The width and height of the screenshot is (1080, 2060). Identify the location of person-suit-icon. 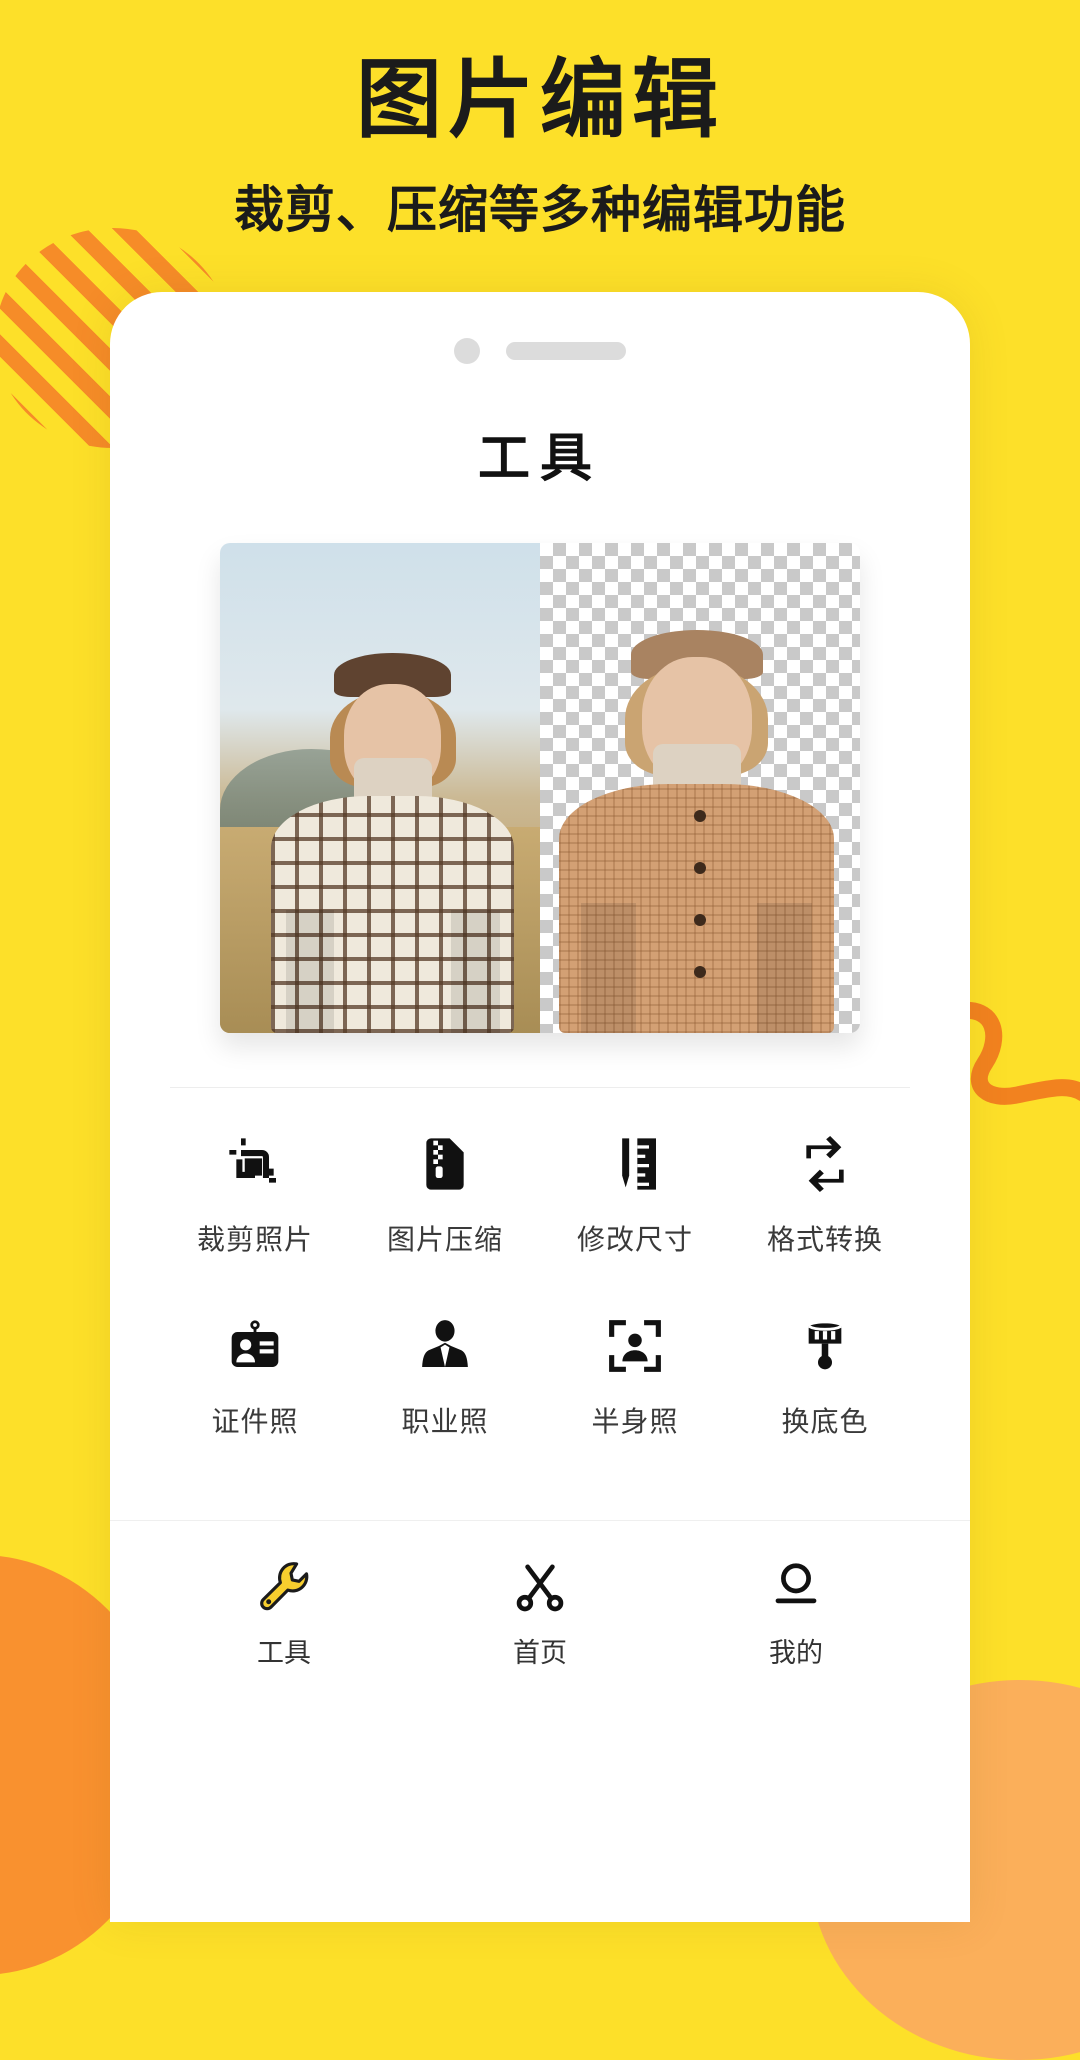
(445, 1346).